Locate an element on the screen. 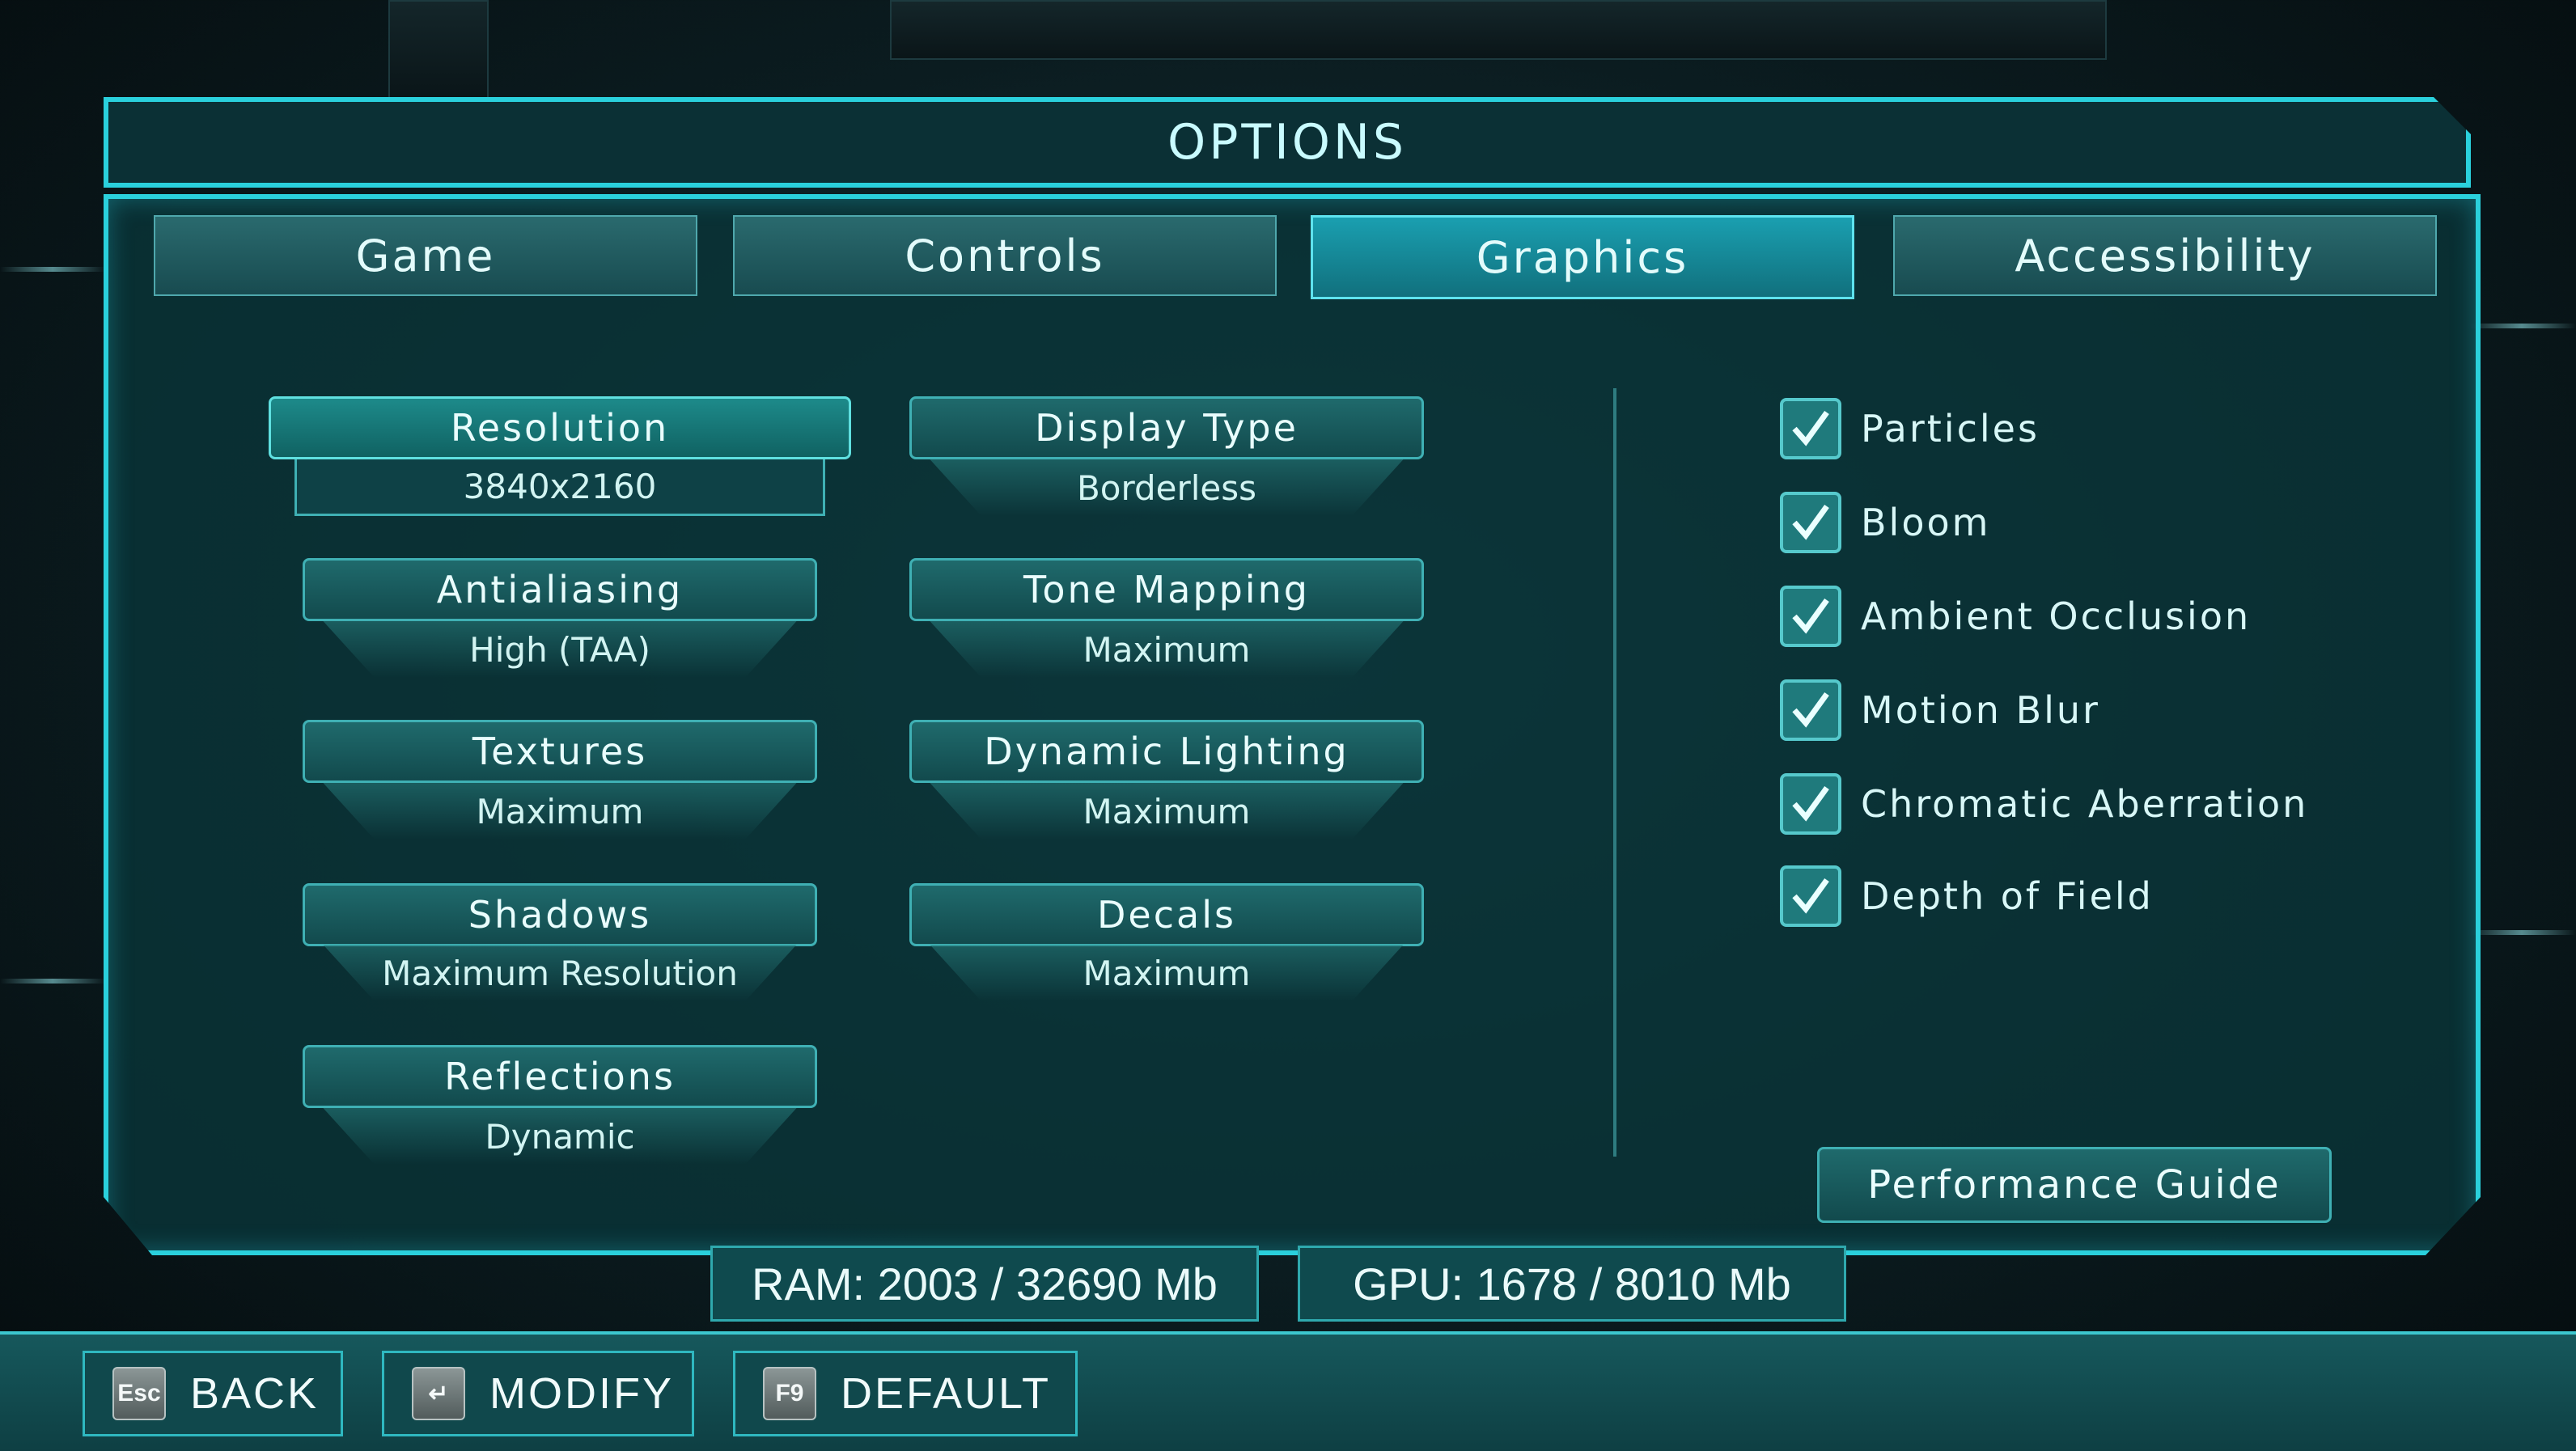 The width and height of the screenshot is (2576, 1451). depth-of-field-toggle: Depth of Field is located at coordinates (1967, 896).